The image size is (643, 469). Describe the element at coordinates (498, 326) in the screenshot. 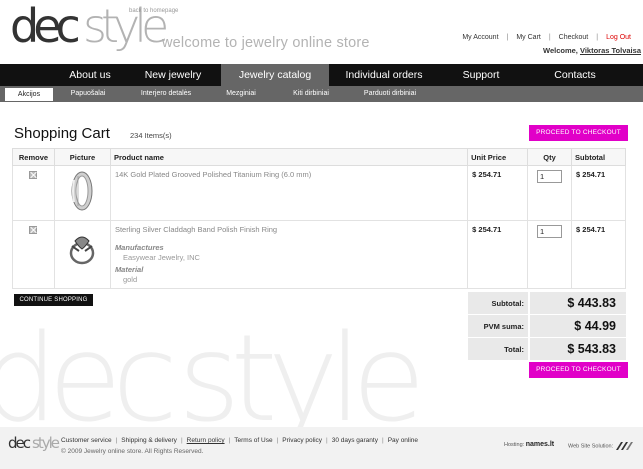

I see `pvm-label: PVM suma:` at that location.